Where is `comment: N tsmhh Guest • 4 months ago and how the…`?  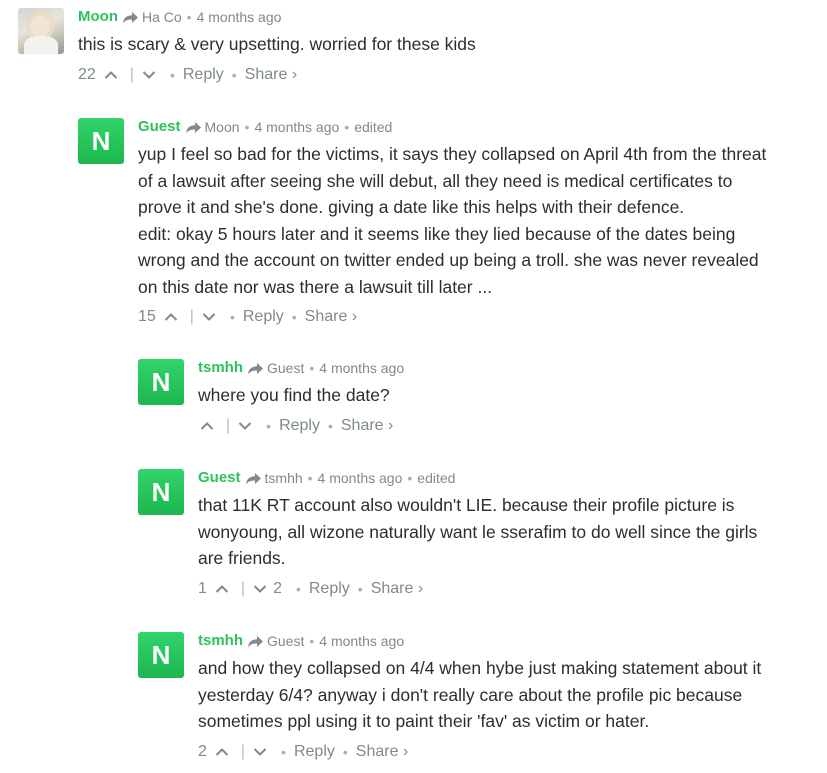
comment: N tsmhh Guest • 4 months ago and how the… is located at coordinates (479, 696).